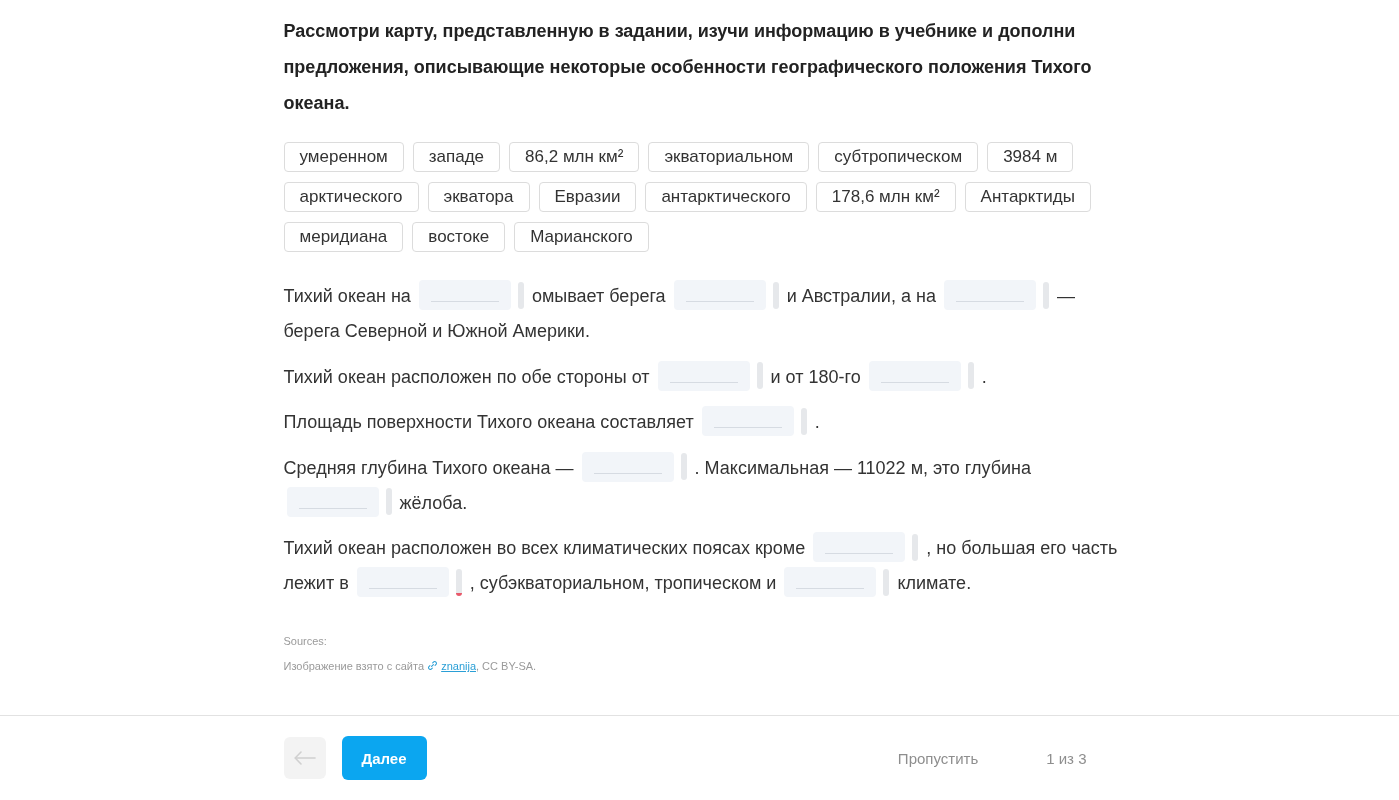  What do you see at coordinates (815, 376) in the screenshot?
I see `sentence-text: и от 180-го` at bounding box center [815, 376].